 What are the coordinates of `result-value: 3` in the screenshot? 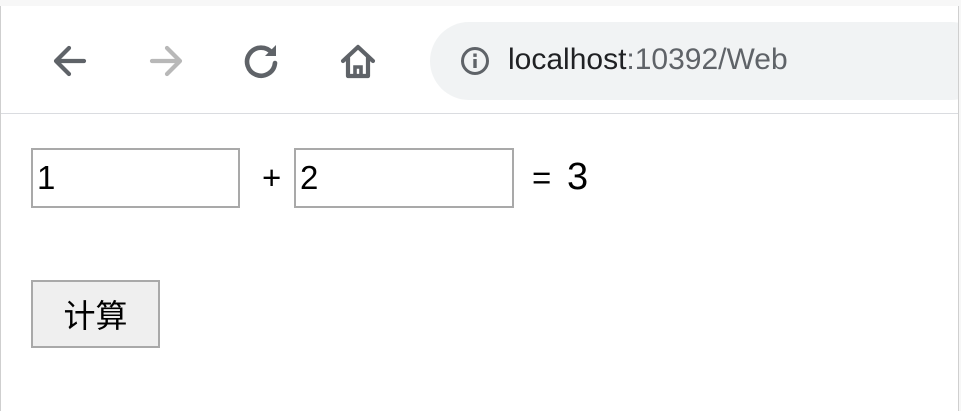 It's located at (578, 177).